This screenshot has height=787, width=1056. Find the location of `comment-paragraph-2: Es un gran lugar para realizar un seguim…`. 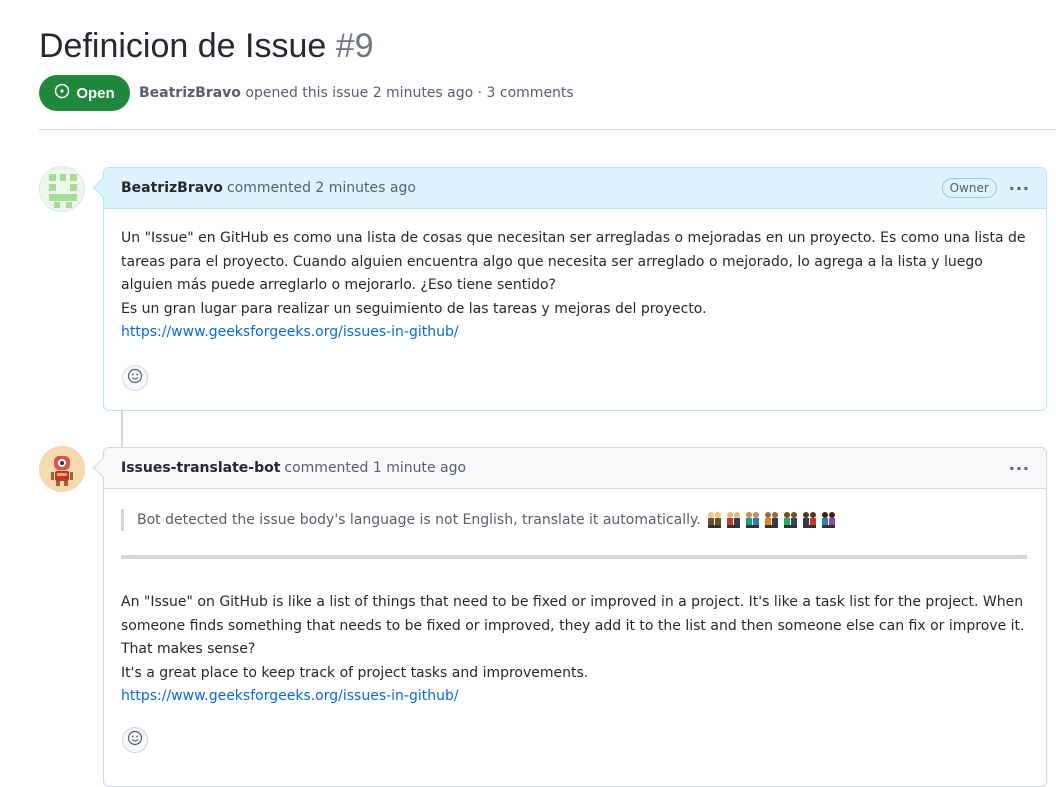

comment-paragraph-2: Es un gran lugar para realizar un seguim… is located at coordinates (414, 308).